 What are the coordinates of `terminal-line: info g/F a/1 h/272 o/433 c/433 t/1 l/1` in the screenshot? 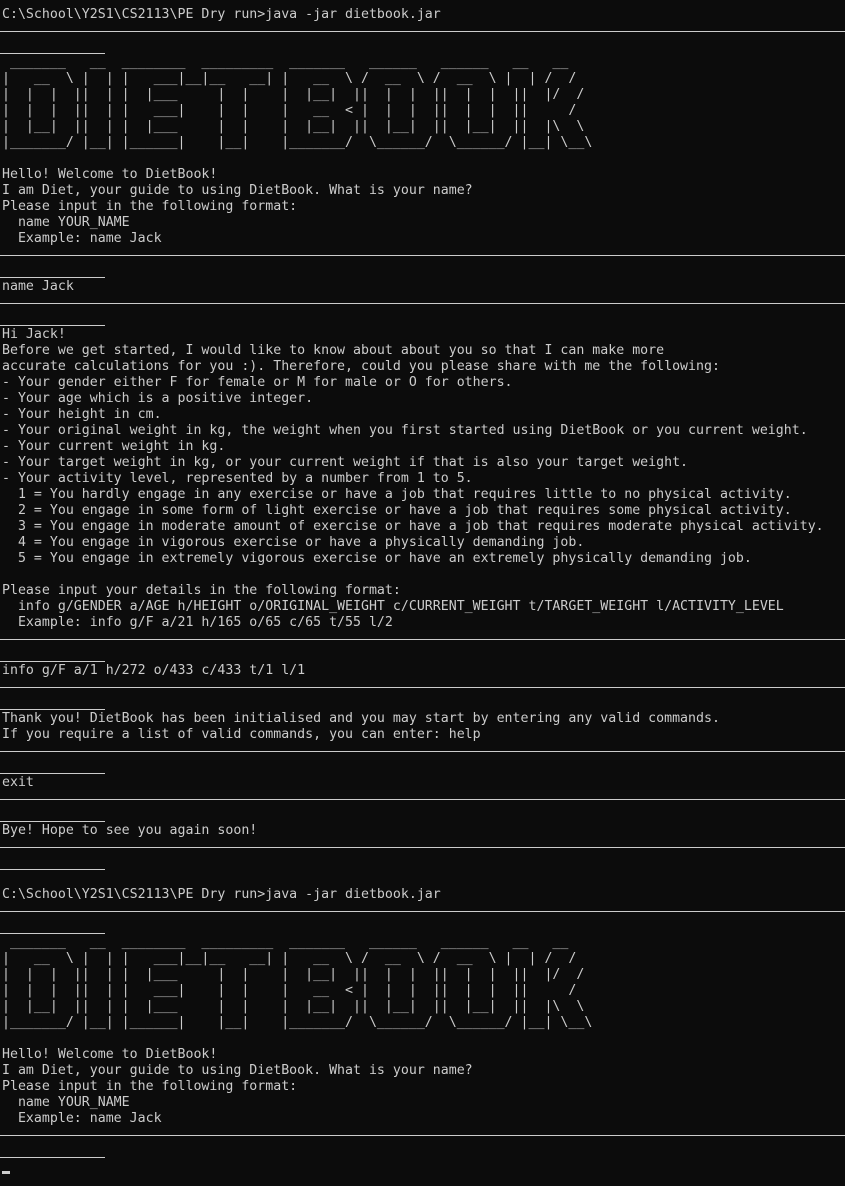 It's located at (154, 670).